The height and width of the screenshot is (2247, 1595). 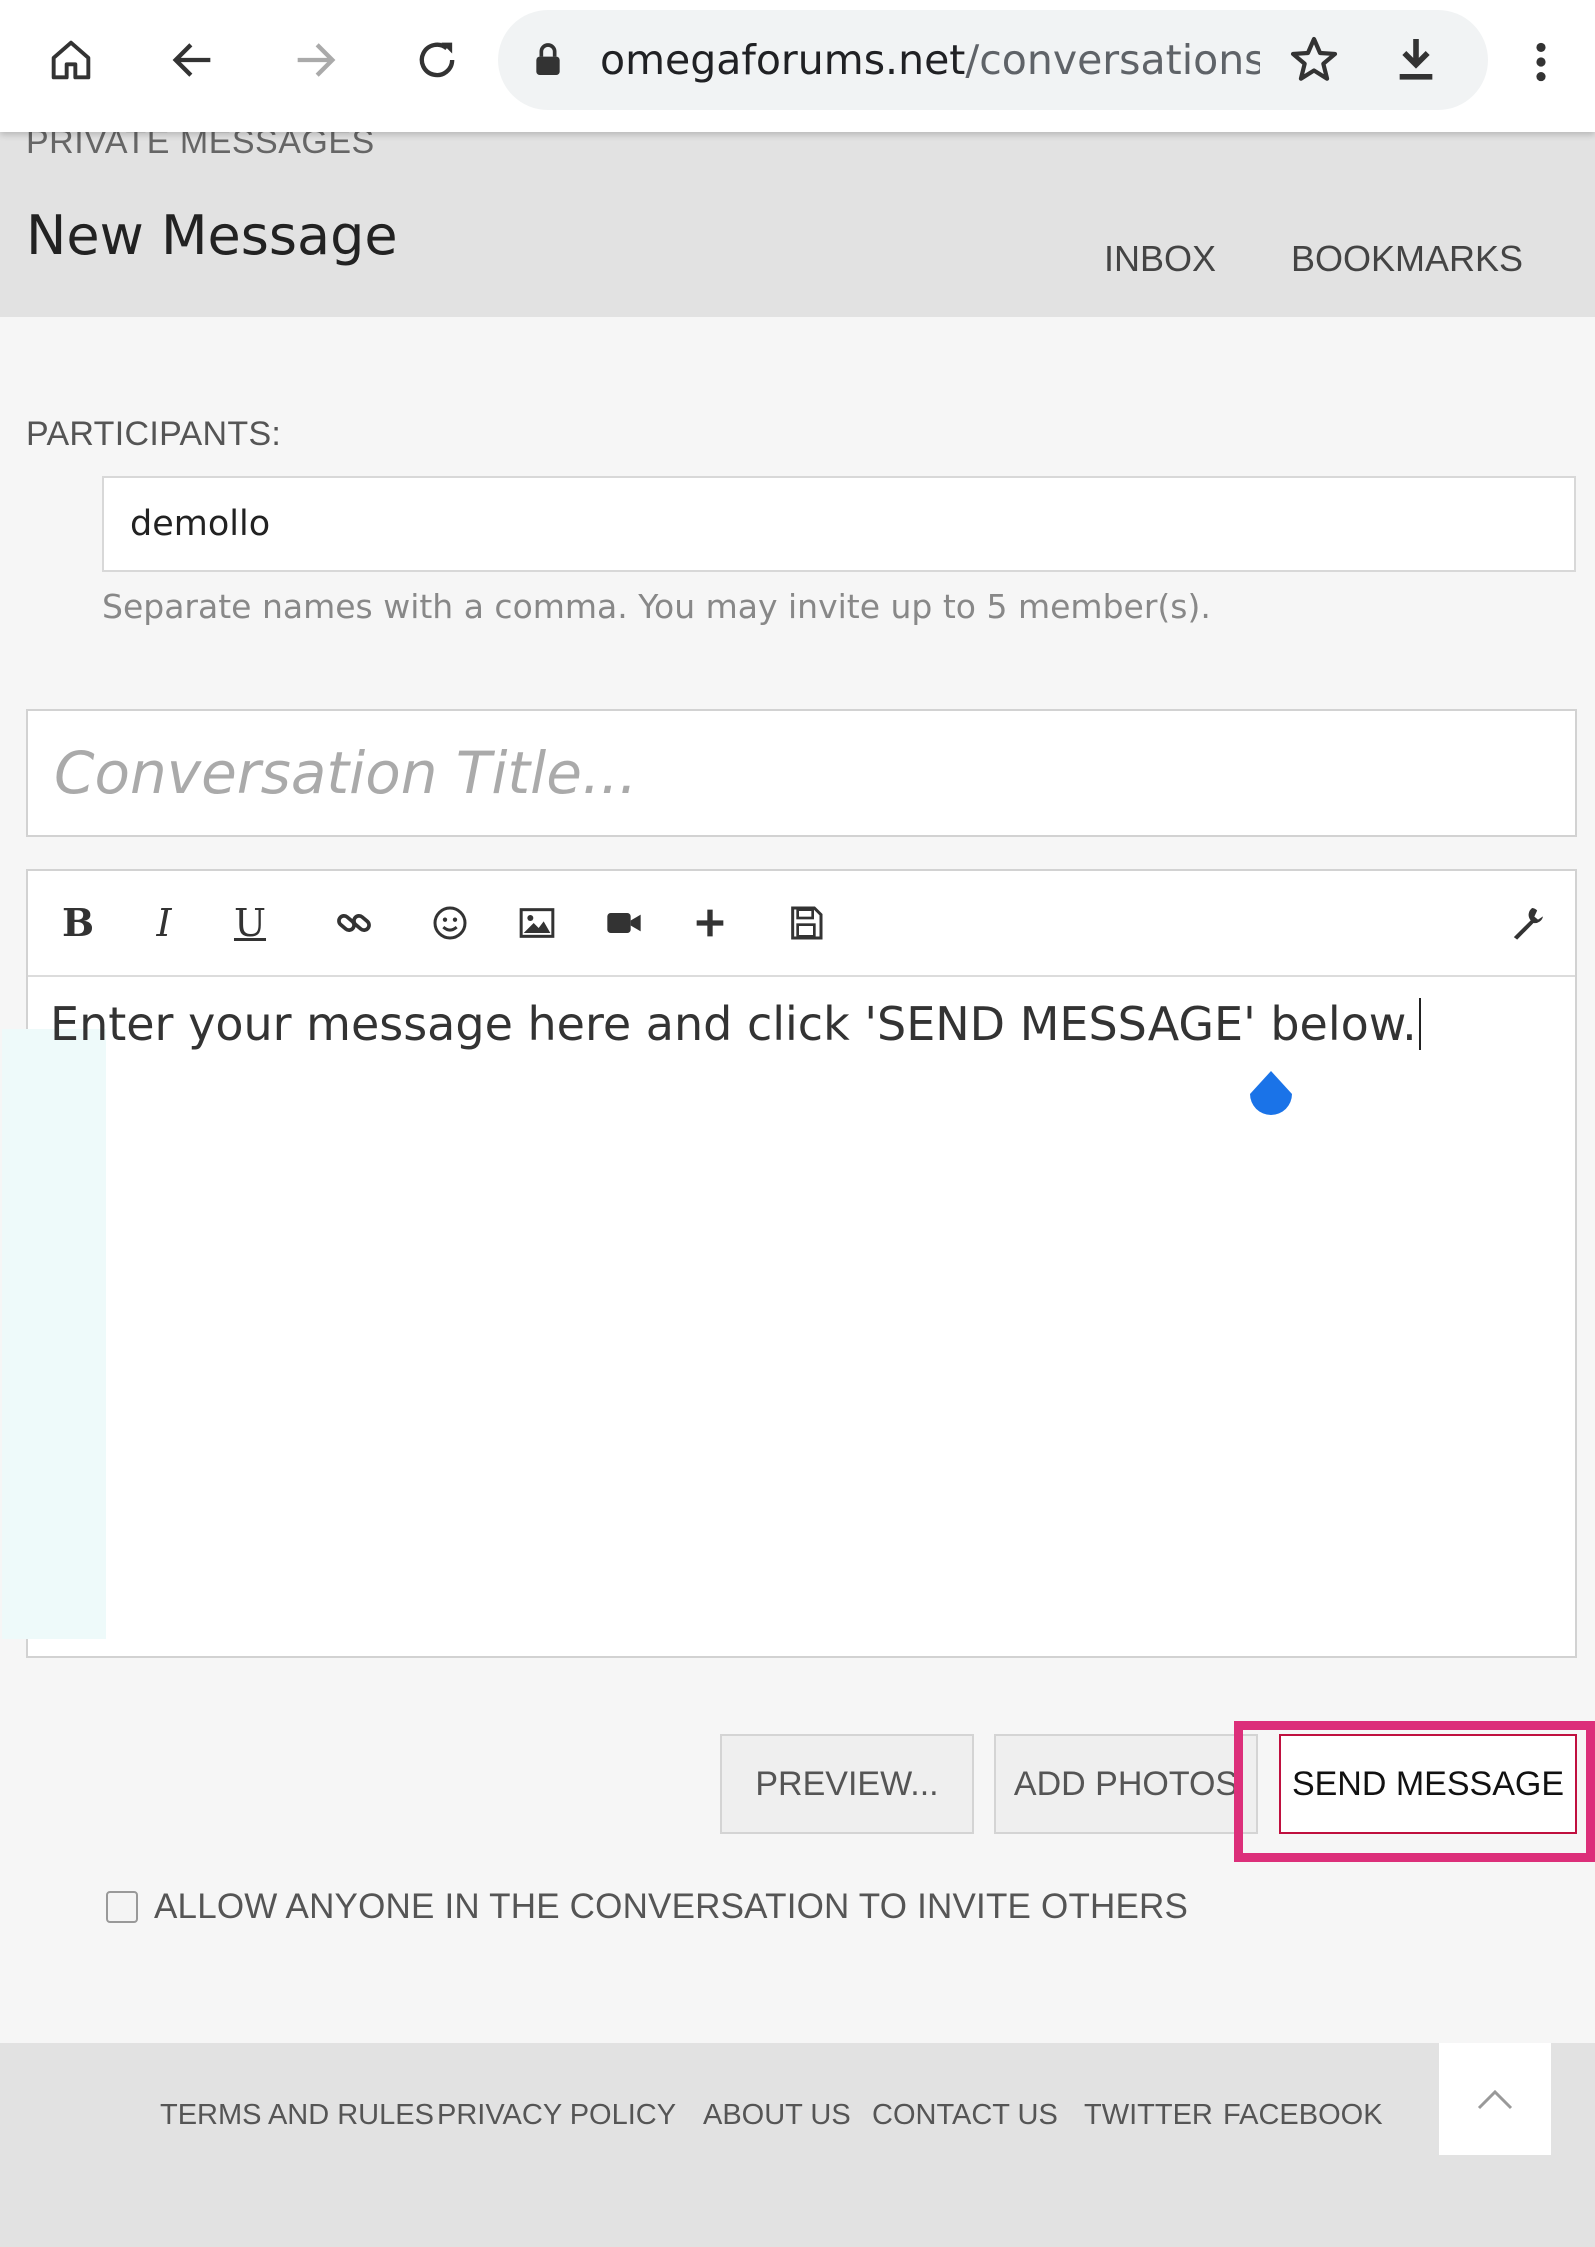 What do you see at coordinates (1428, 1784) in the screenshot?
I see `send-message-button: SEND MESSAGE` at bounding box center [1428, 1784].